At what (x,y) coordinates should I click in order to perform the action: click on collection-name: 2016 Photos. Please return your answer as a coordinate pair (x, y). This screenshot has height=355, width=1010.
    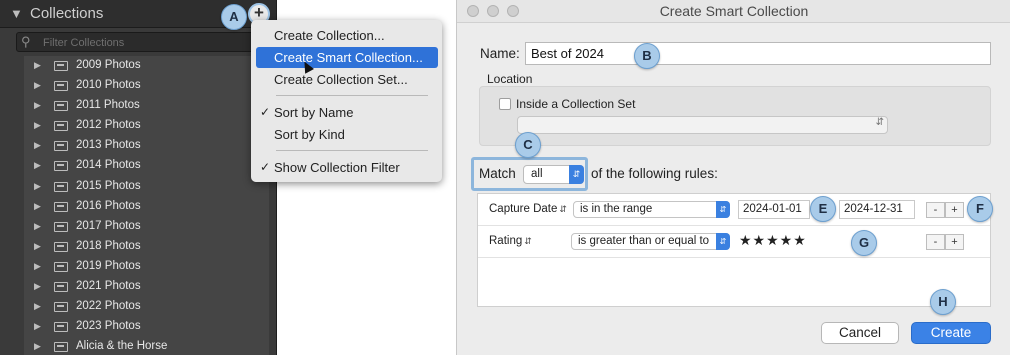
    Looking at the image, I should click on (108, 205).